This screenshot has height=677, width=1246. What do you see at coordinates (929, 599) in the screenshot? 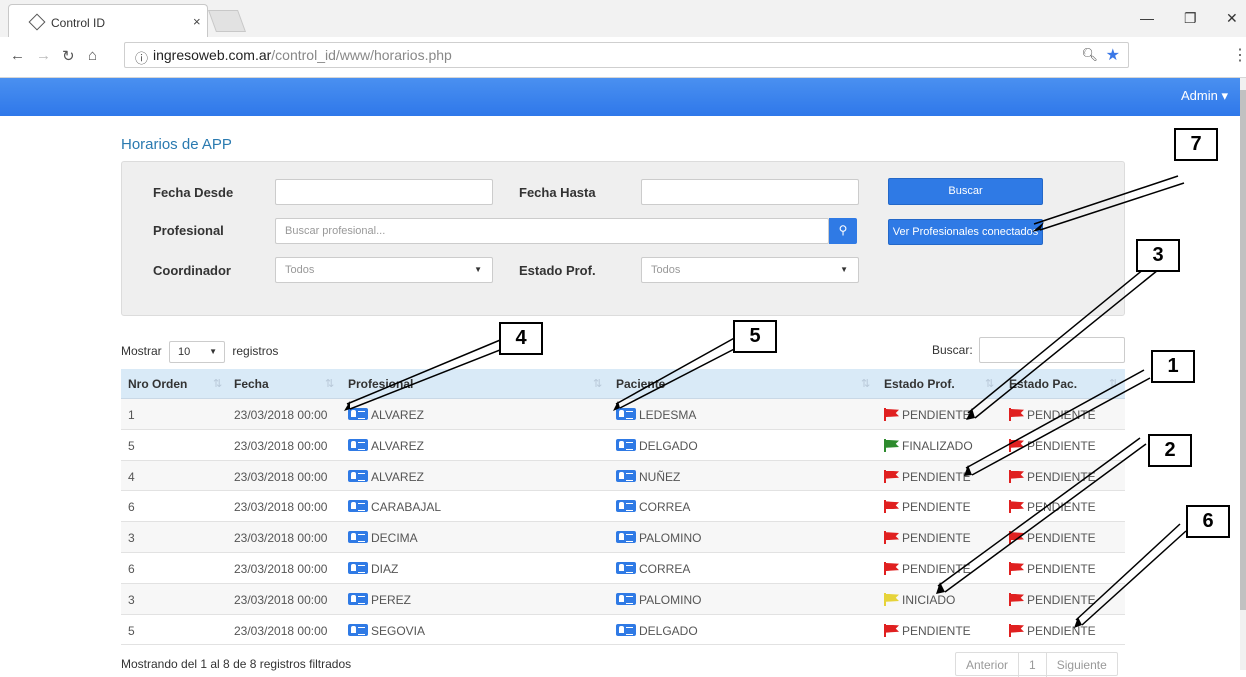
I see `cell-estado-prof-text: INICIADO` at bounding box center [929, 599].